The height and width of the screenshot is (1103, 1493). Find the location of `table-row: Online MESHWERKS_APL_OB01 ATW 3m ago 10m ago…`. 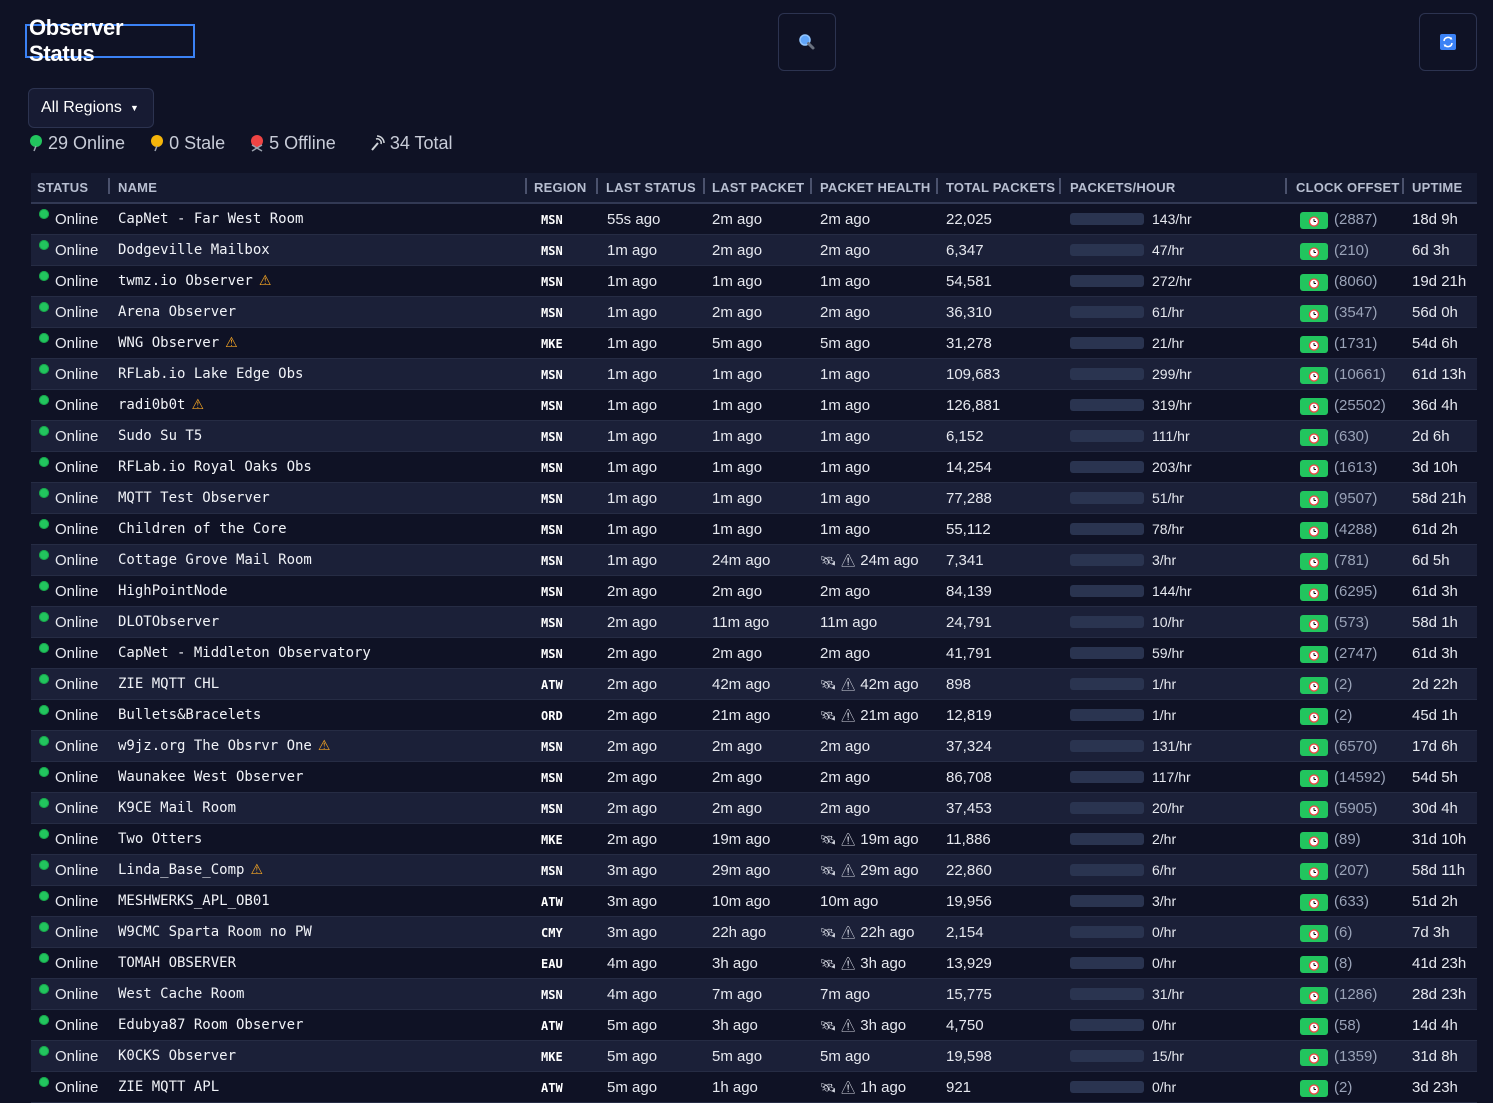

table-row: Online MESHWERKS_APL_OB01 ATW 3m ago 10m ago… is located at coordinates (754, 901).